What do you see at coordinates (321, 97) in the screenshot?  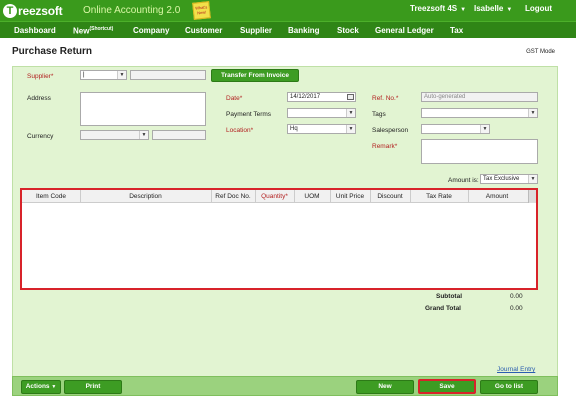 I see `date-input: 14/12/2017` at bounding box center [321, 97].